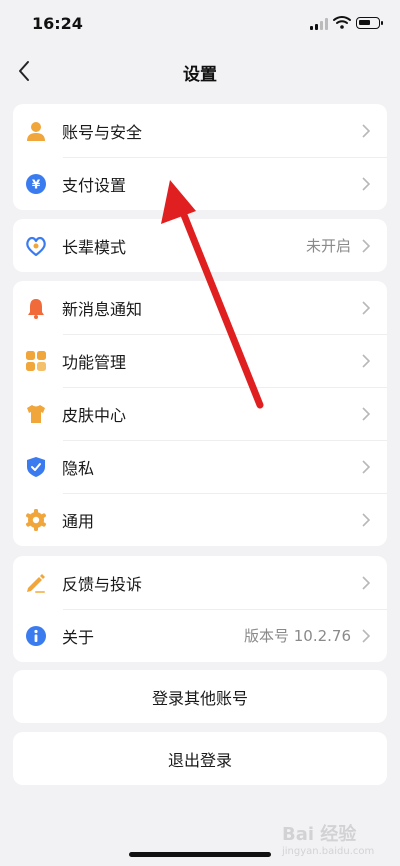 Image resolution: width=400 pixels, height=866 pixels. Describe the element at coordinates (36, 414) in the screenshot. I see `tshirt-icon` at that location.